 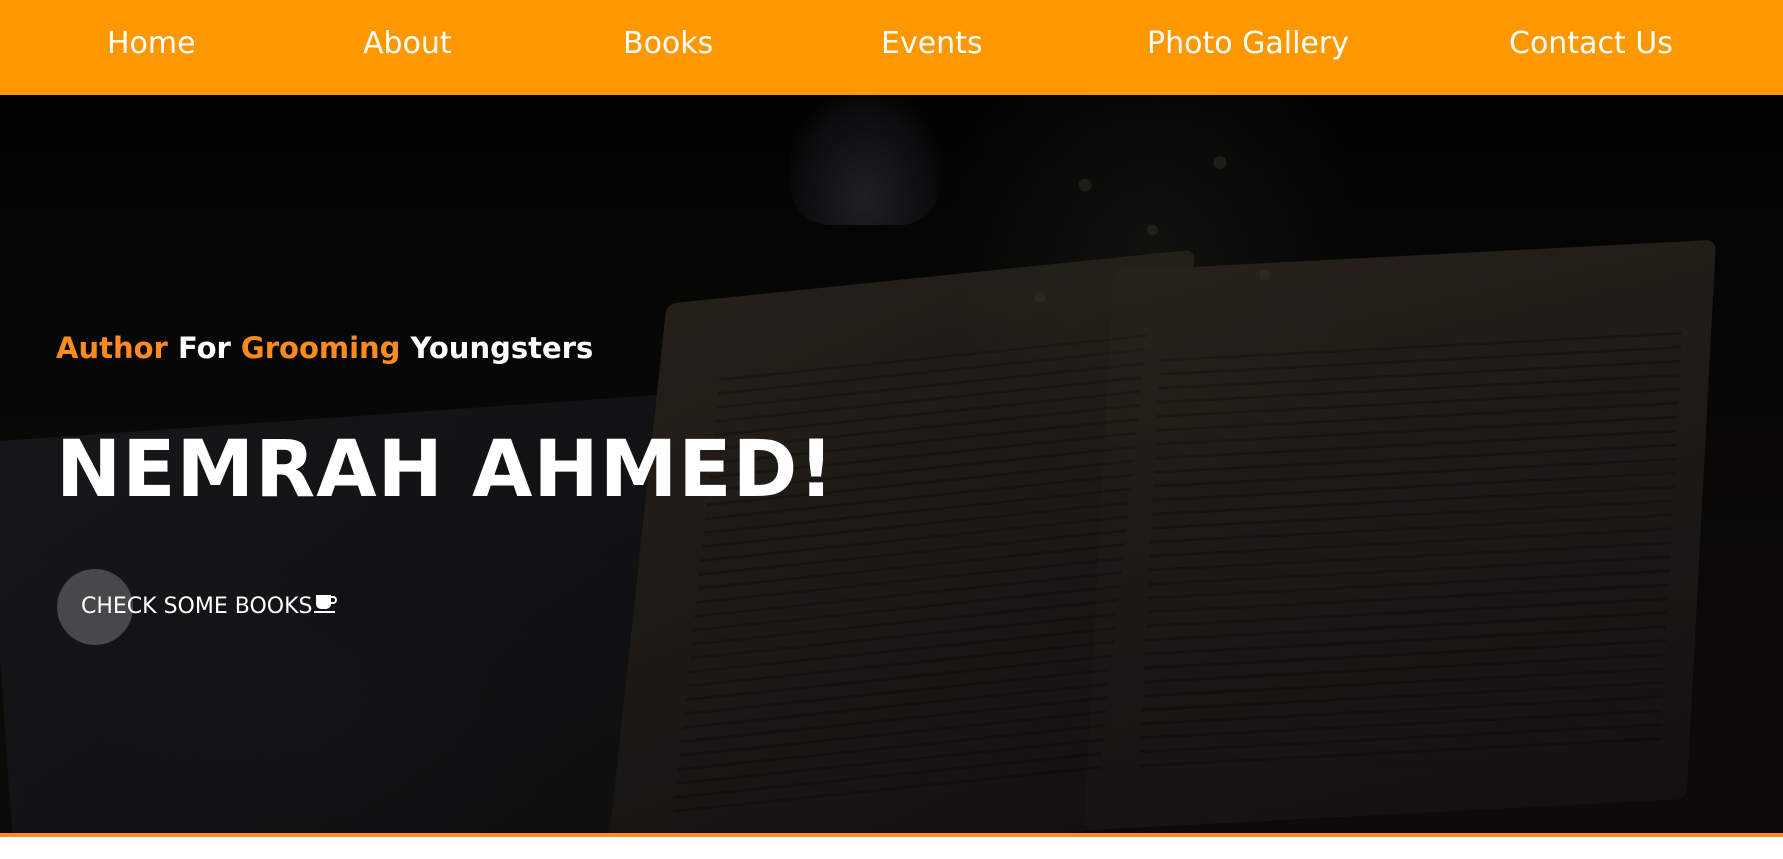 I want to click on tagline-word-grooming: Grooming, so click(x=320, y=348).